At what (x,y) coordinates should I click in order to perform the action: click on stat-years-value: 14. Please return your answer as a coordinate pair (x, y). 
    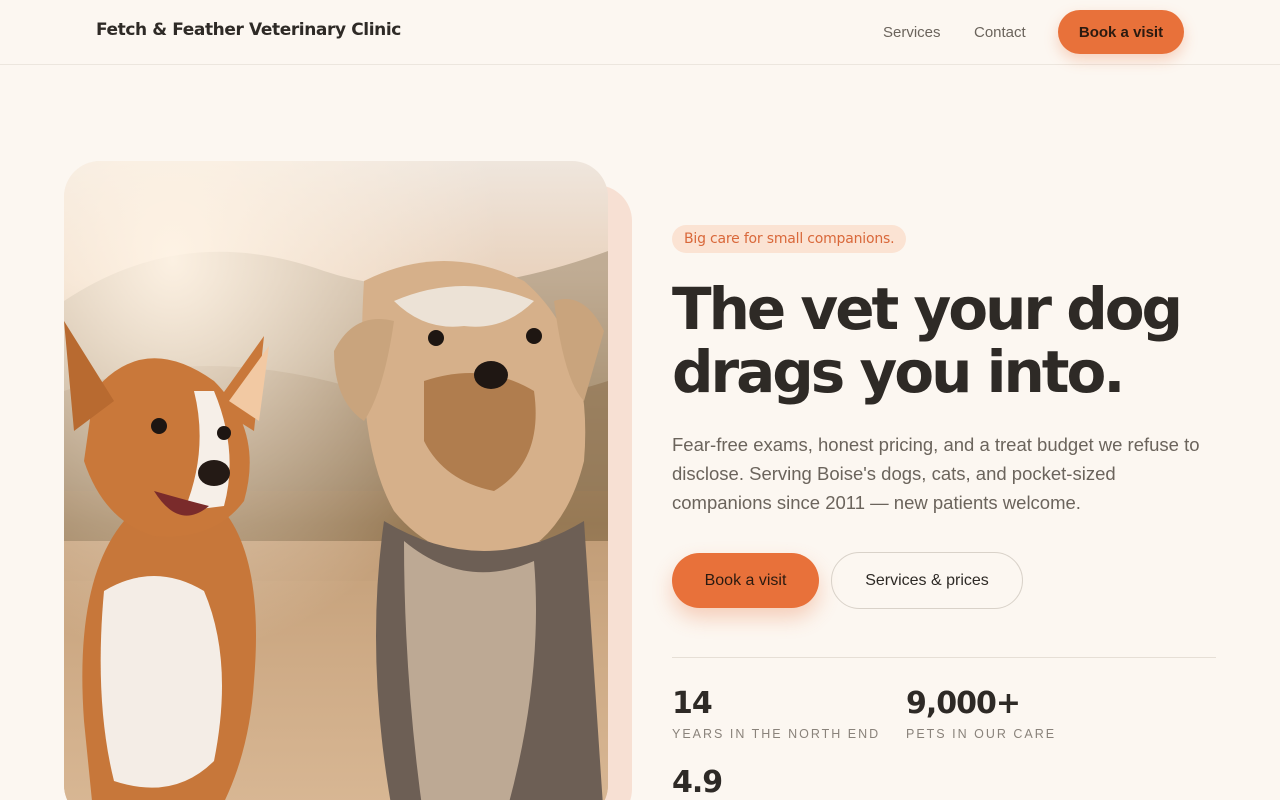
    Looking at the image, I should click on (692, 703).